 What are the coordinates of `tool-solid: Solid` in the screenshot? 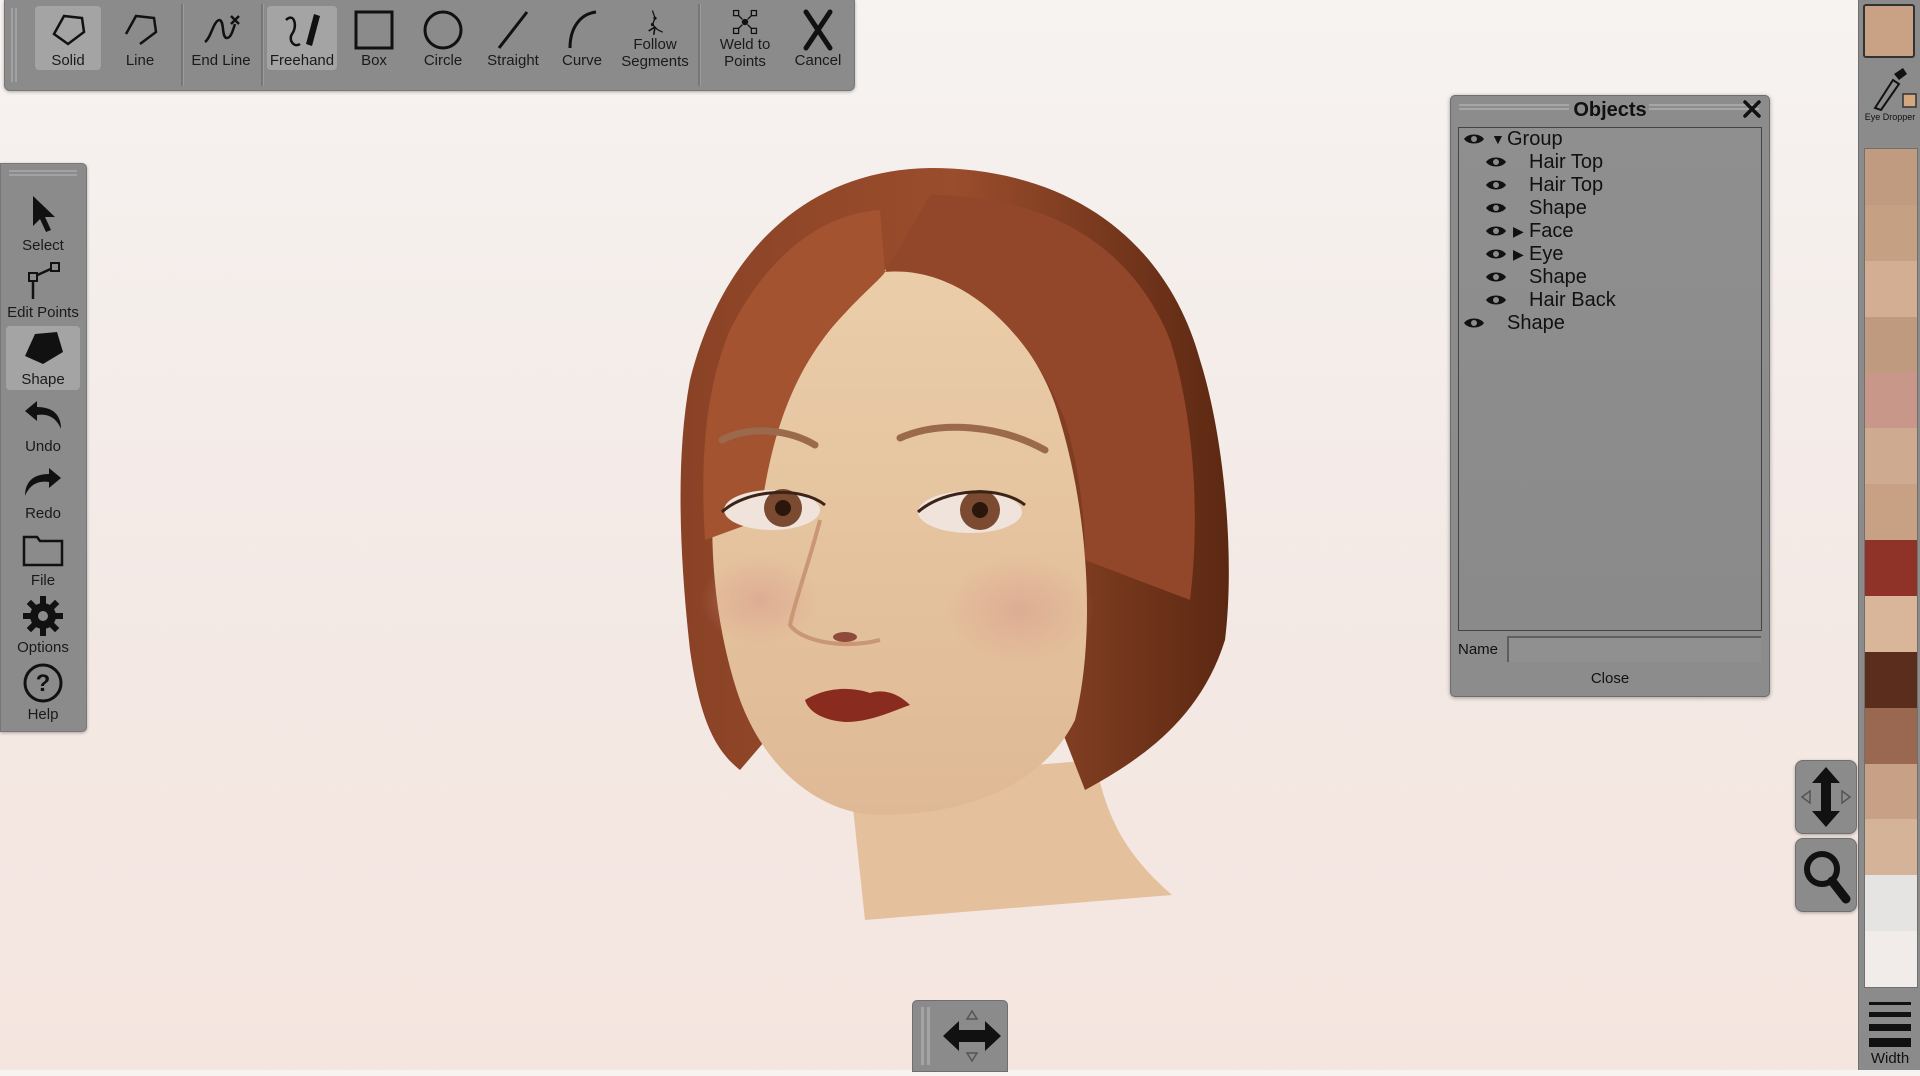 It's located at (68, 38).